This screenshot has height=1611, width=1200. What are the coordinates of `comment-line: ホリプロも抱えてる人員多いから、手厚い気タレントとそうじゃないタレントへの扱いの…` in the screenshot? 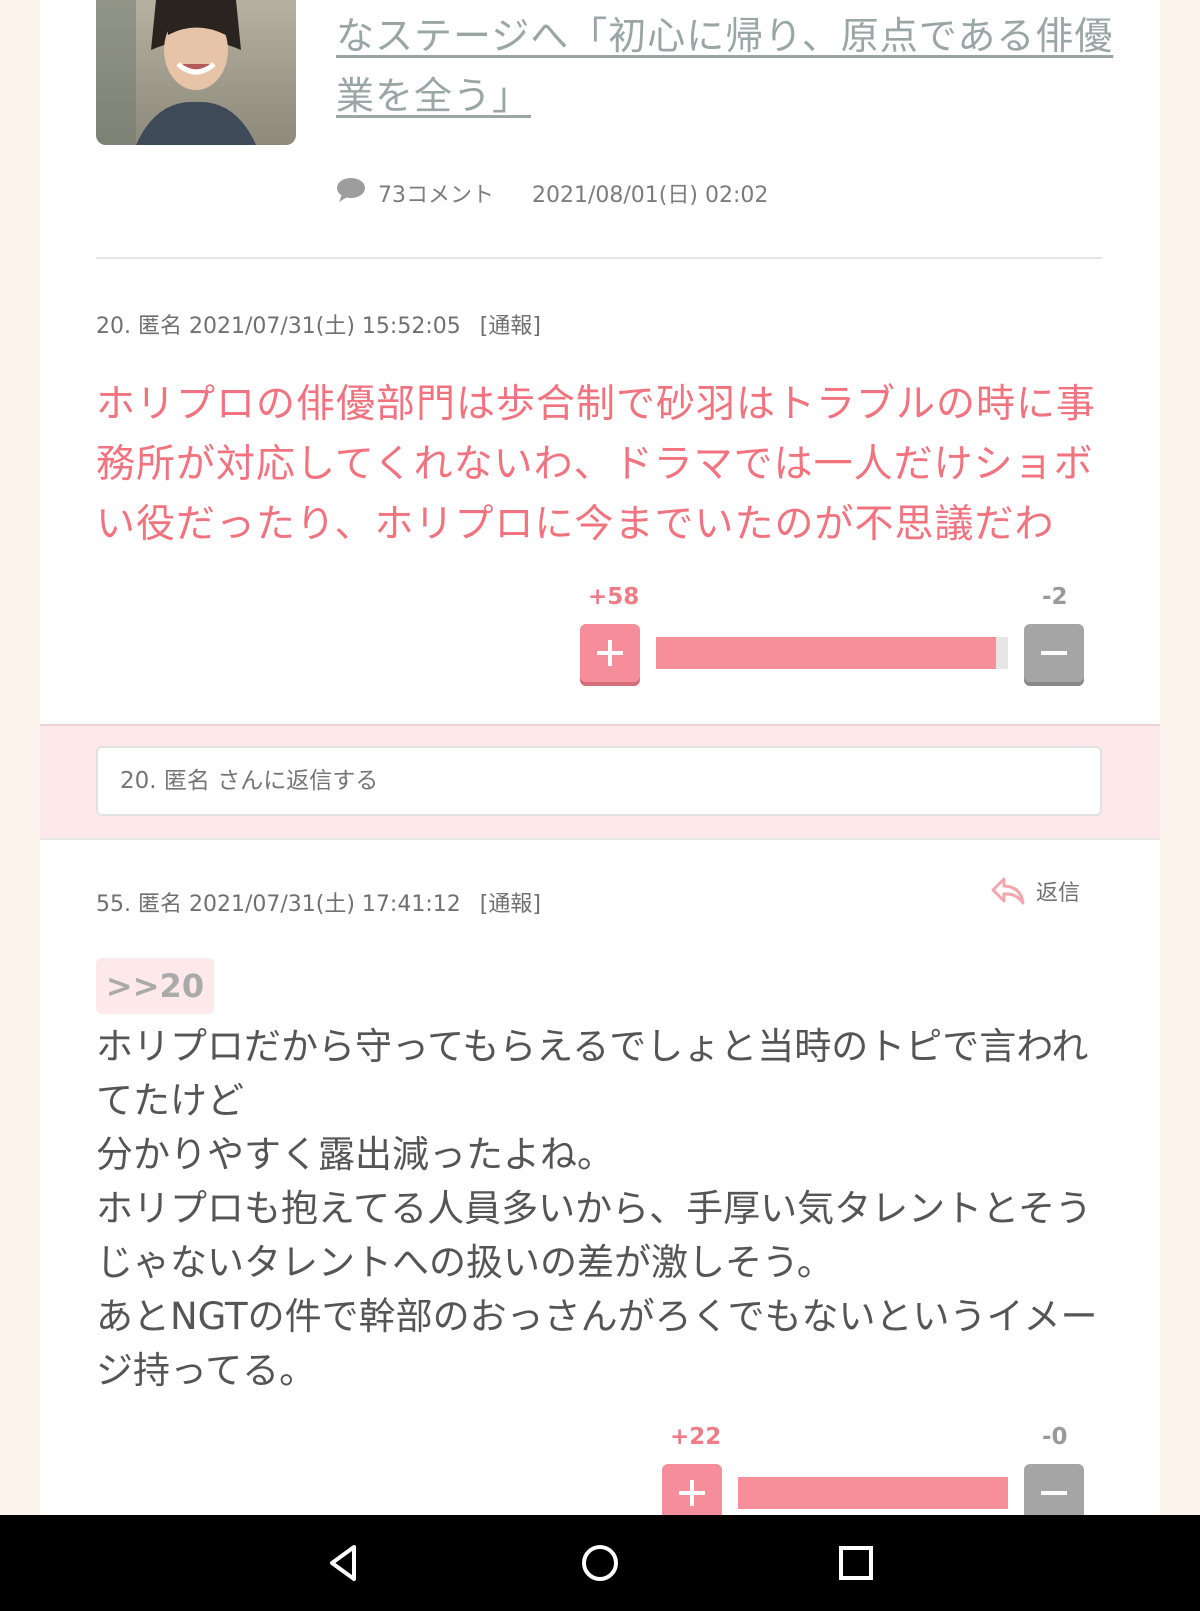 It's located at (594, 1235).